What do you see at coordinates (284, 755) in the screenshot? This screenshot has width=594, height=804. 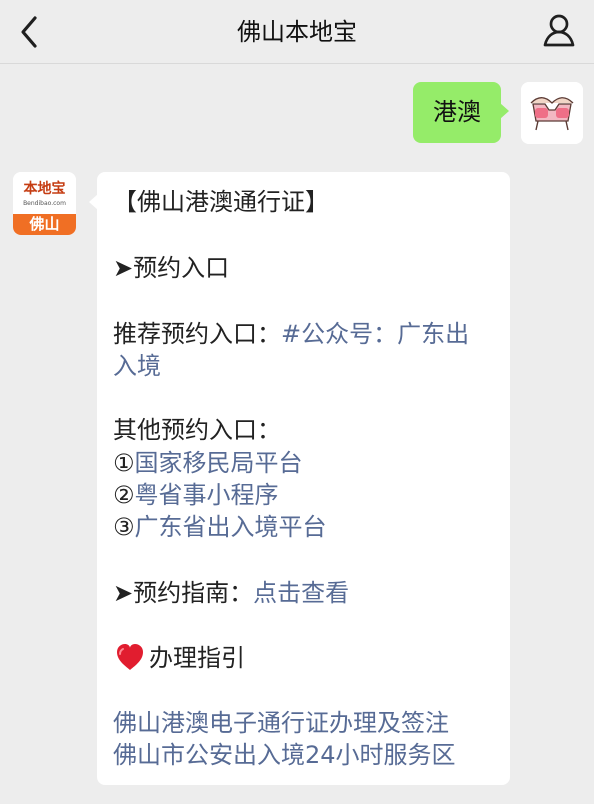 I see `service-area-link: 佛山市公安出入境24小时服务区` at bounding box center [284, 755].